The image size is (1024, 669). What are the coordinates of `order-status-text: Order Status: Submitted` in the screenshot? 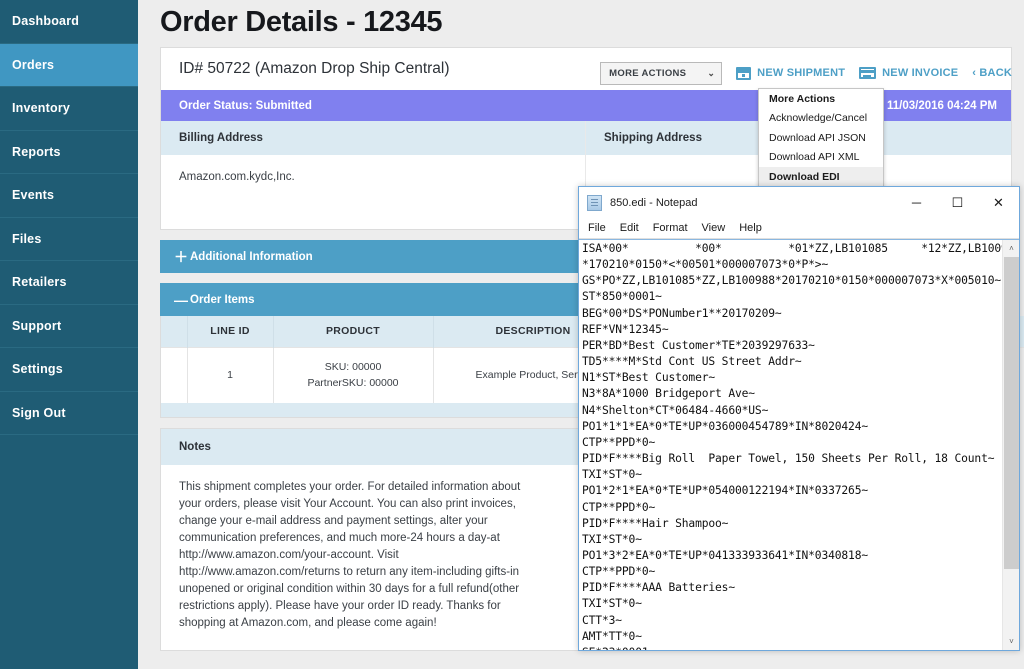 It's located at (245, 105).